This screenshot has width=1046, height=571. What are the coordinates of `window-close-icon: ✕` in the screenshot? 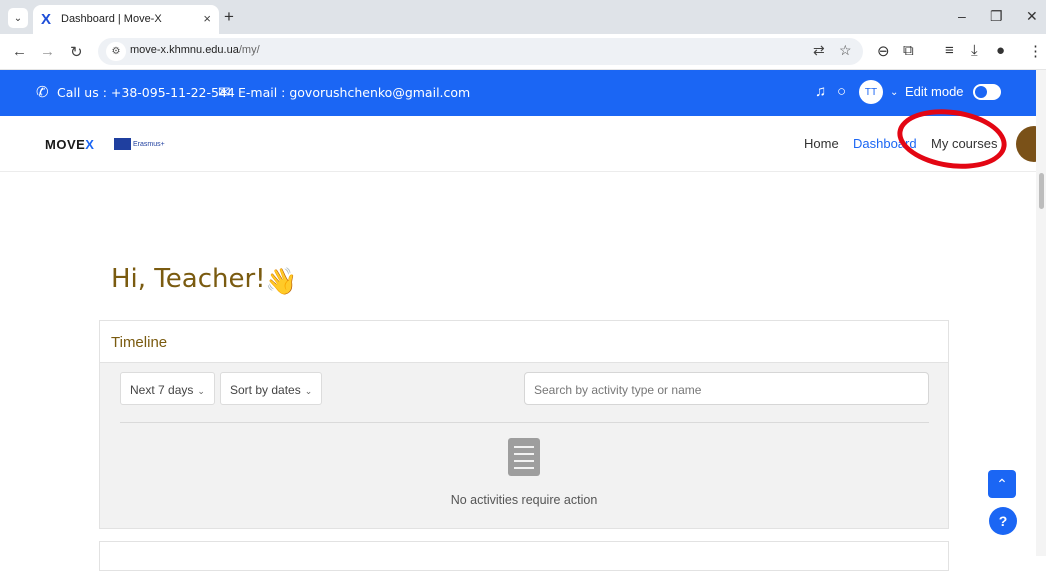 It's located at (1032, 16).